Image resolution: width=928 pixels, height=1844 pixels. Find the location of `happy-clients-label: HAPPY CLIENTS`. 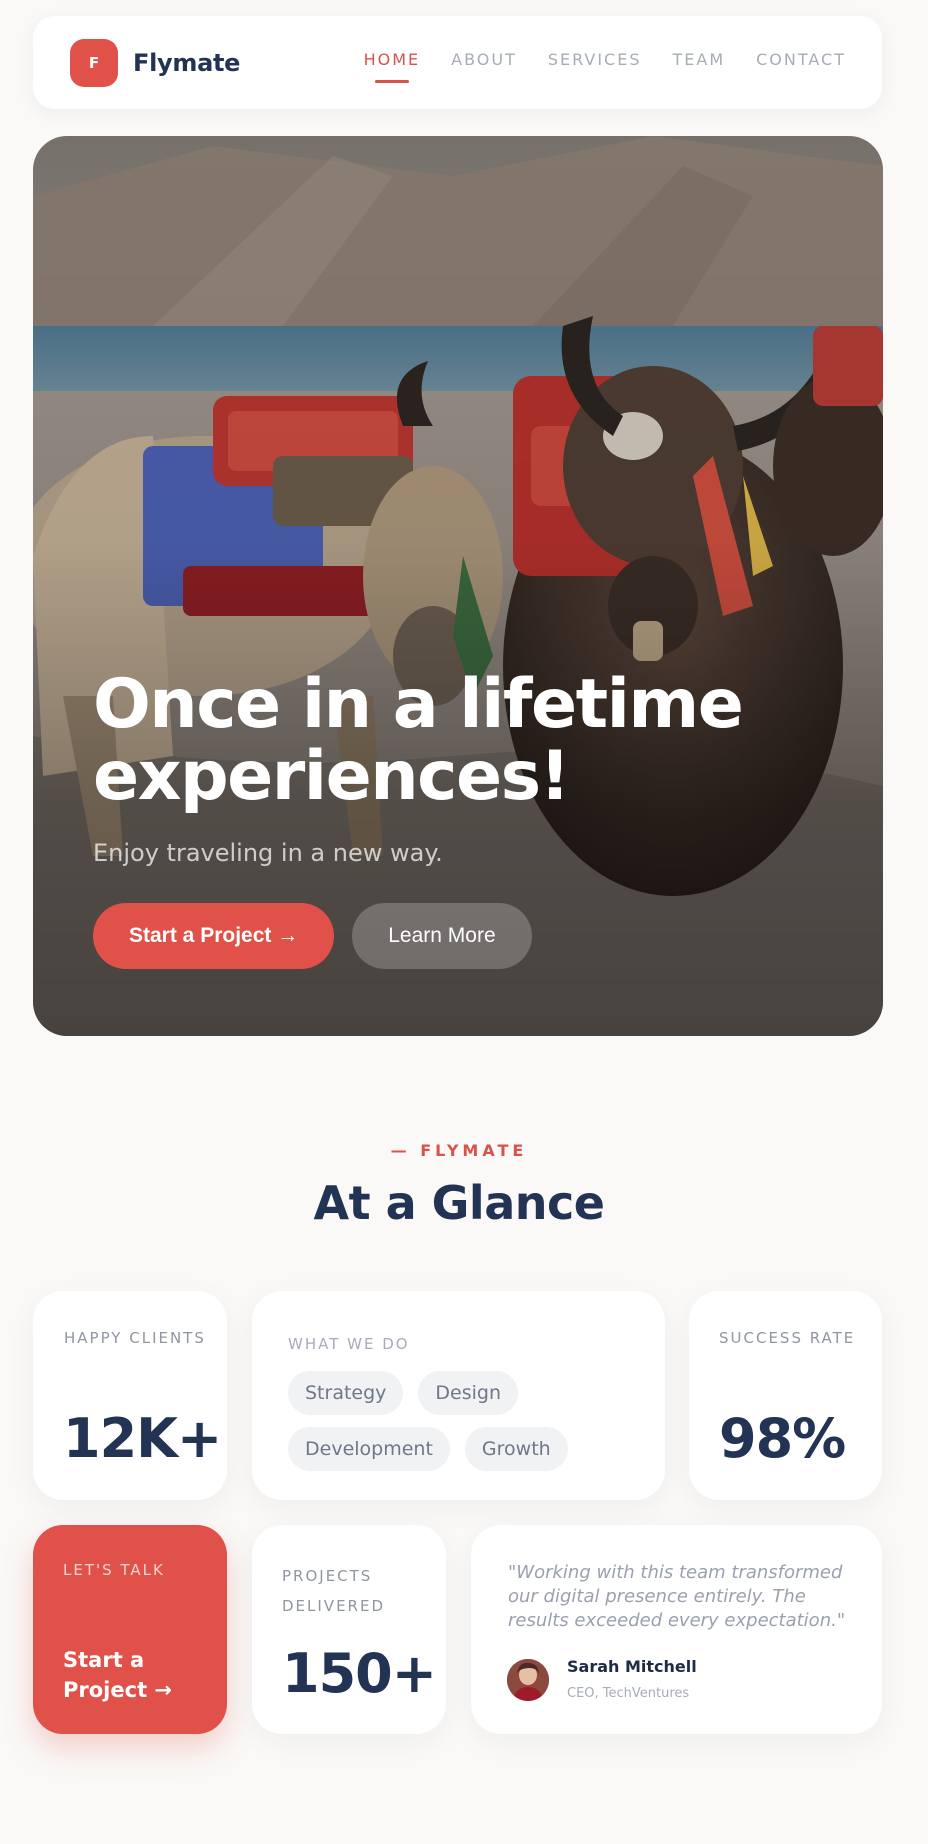

happy-clients-label: HAPPY CLIENTS is located at coordinates (135, 1338).